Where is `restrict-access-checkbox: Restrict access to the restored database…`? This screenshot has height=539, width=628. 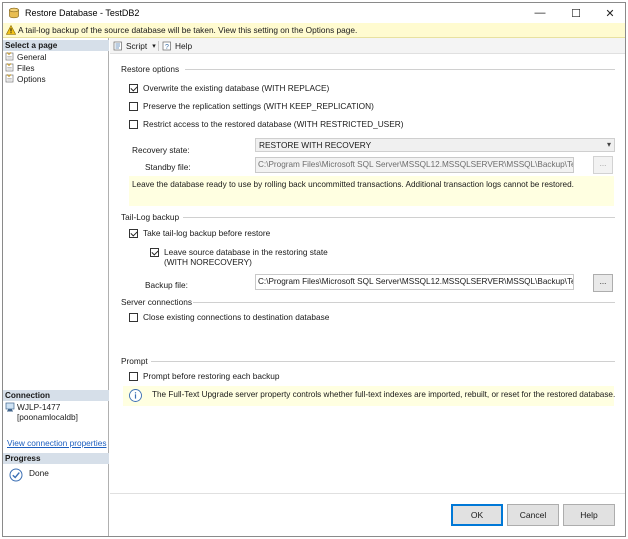 restrict-access-checkbox: Restrict access to the restored database… is located at coordinates (266, 124).